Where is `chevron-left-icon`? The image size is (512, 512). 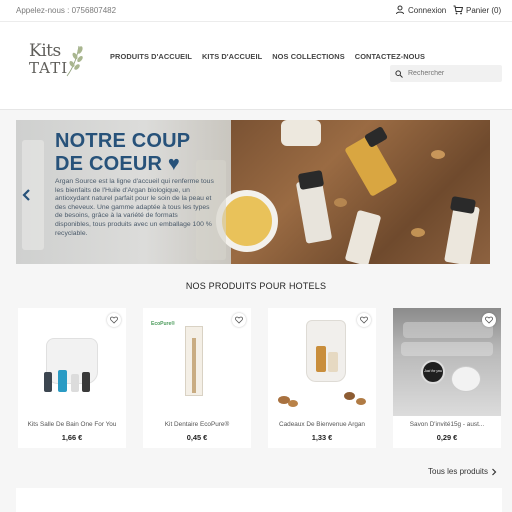
chevron-left-icon is located at coordinates (26, 195).